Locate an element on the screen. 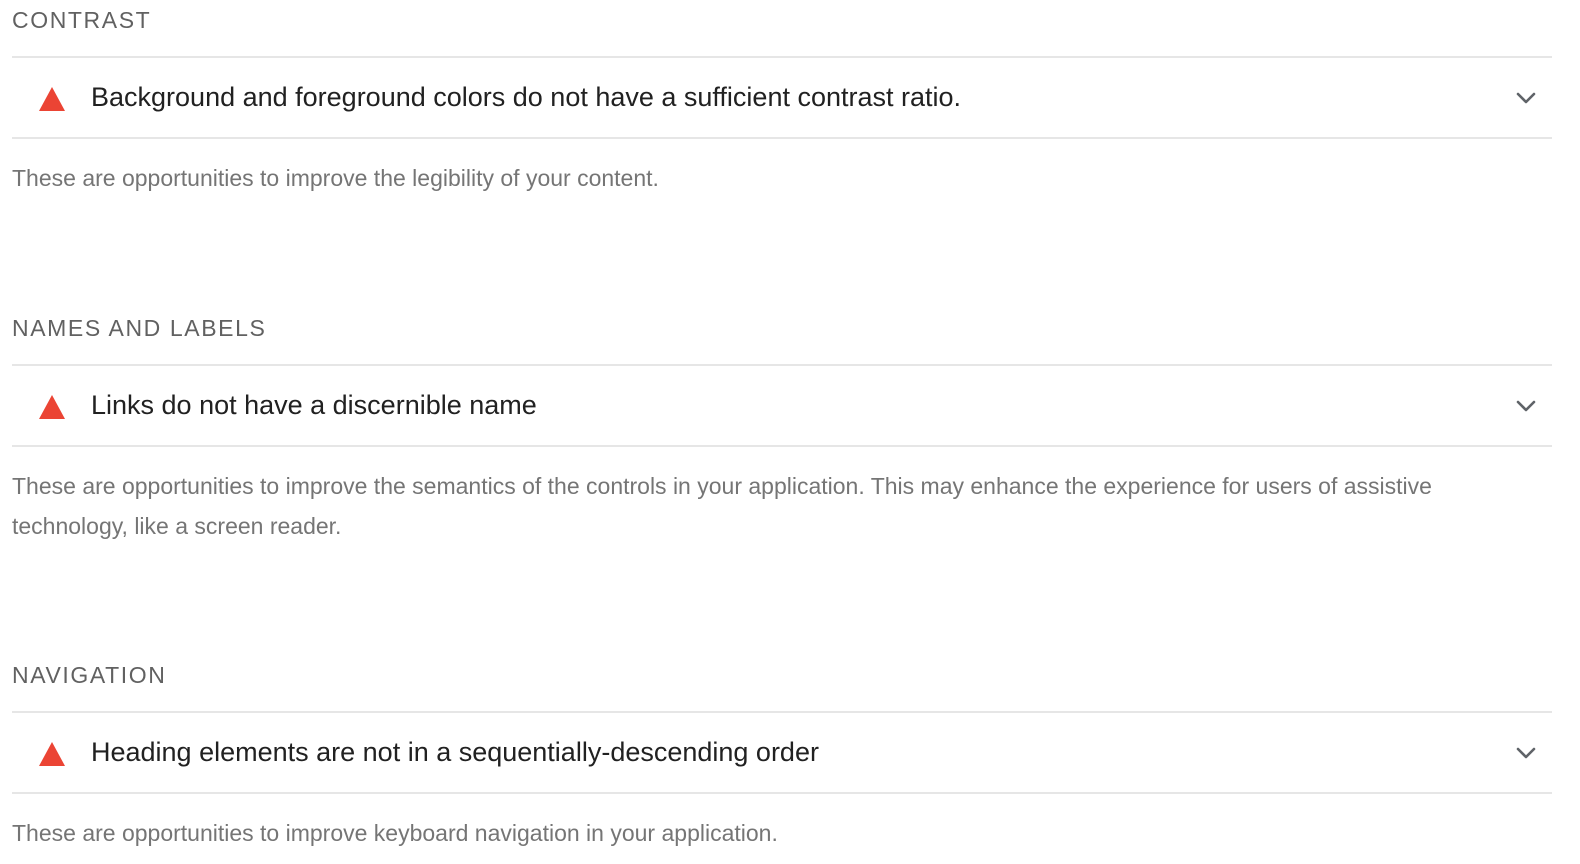 This screenshot has height=864, width=1580. group-header: NAVIGATION is located at coordinates (89, 675).